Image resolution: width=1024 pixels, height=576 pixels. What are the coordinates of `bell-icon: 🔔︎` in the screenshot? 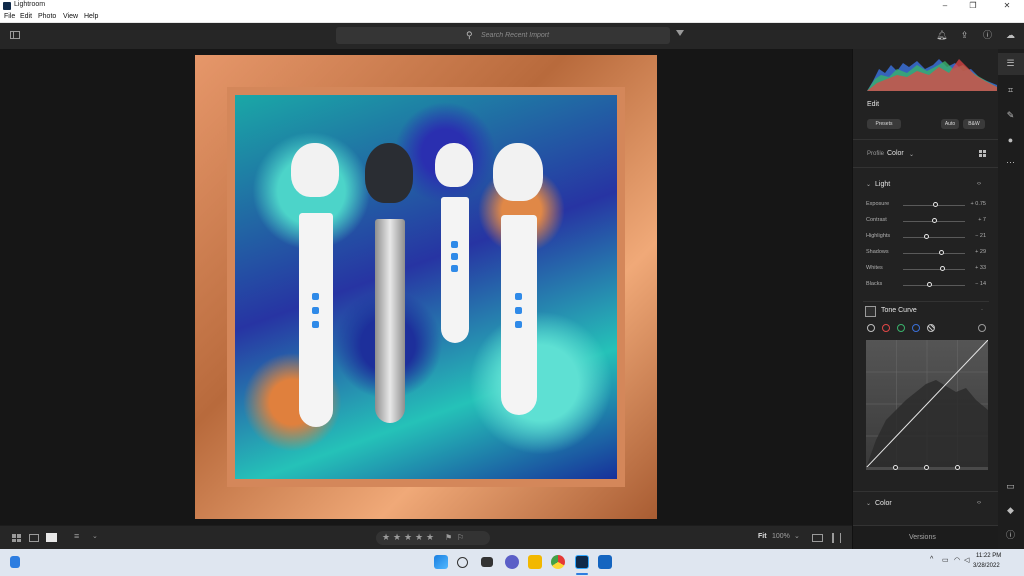 It's located at (941, 35).